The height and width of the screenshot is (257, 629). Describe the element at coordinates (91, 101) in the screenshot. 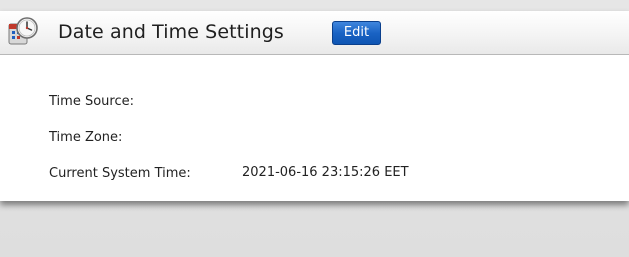

I see `time-source-label: Time Source:` at that location.